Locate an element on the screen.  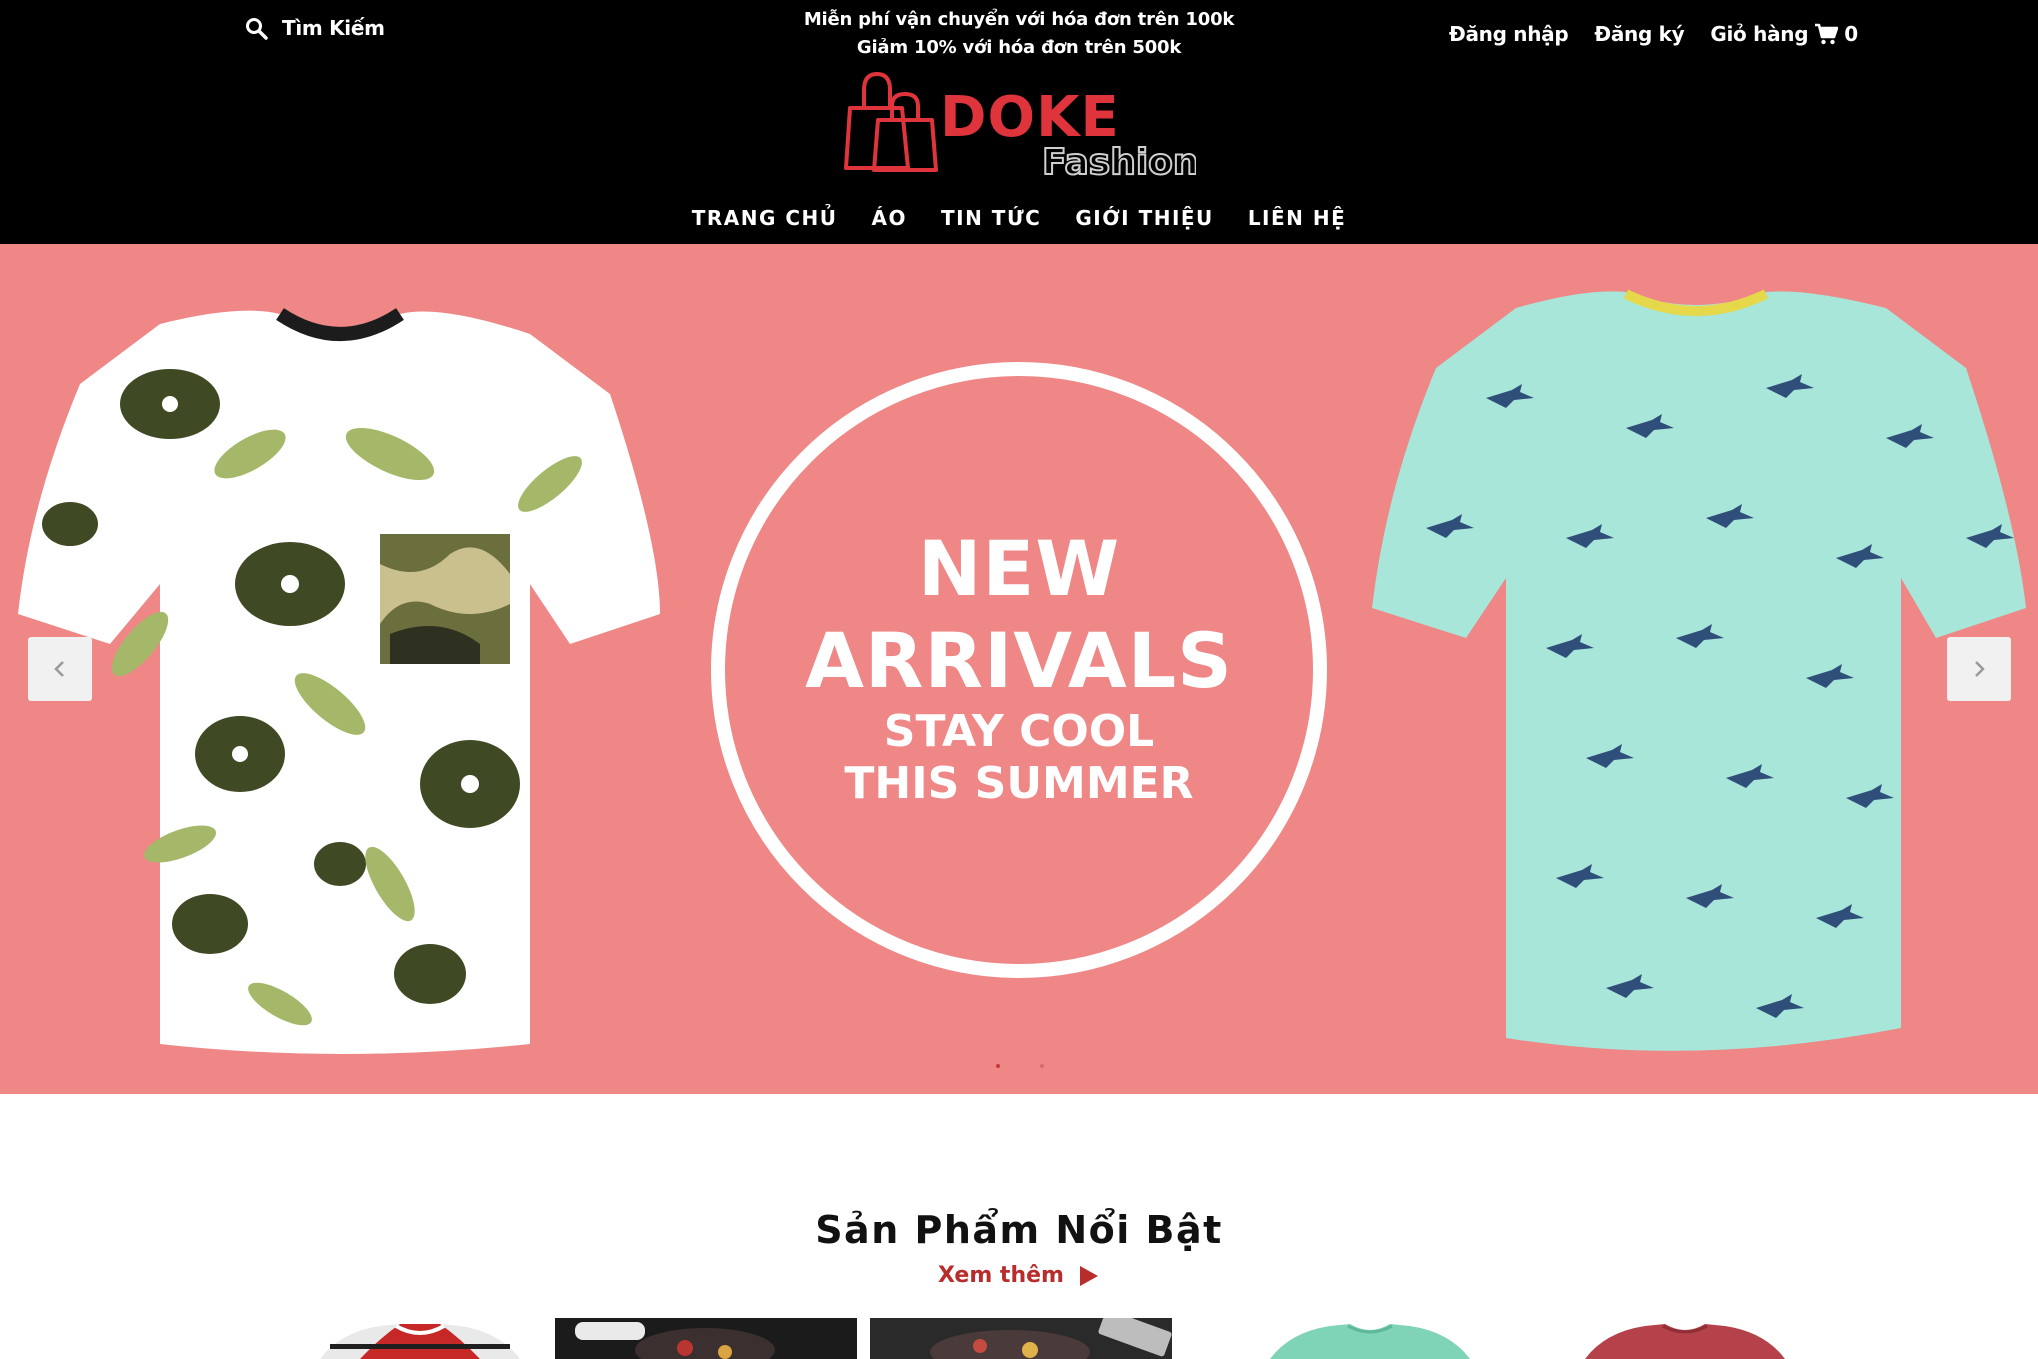
see-more-link: Xem thêm is located at coordinates (1019, 1275).